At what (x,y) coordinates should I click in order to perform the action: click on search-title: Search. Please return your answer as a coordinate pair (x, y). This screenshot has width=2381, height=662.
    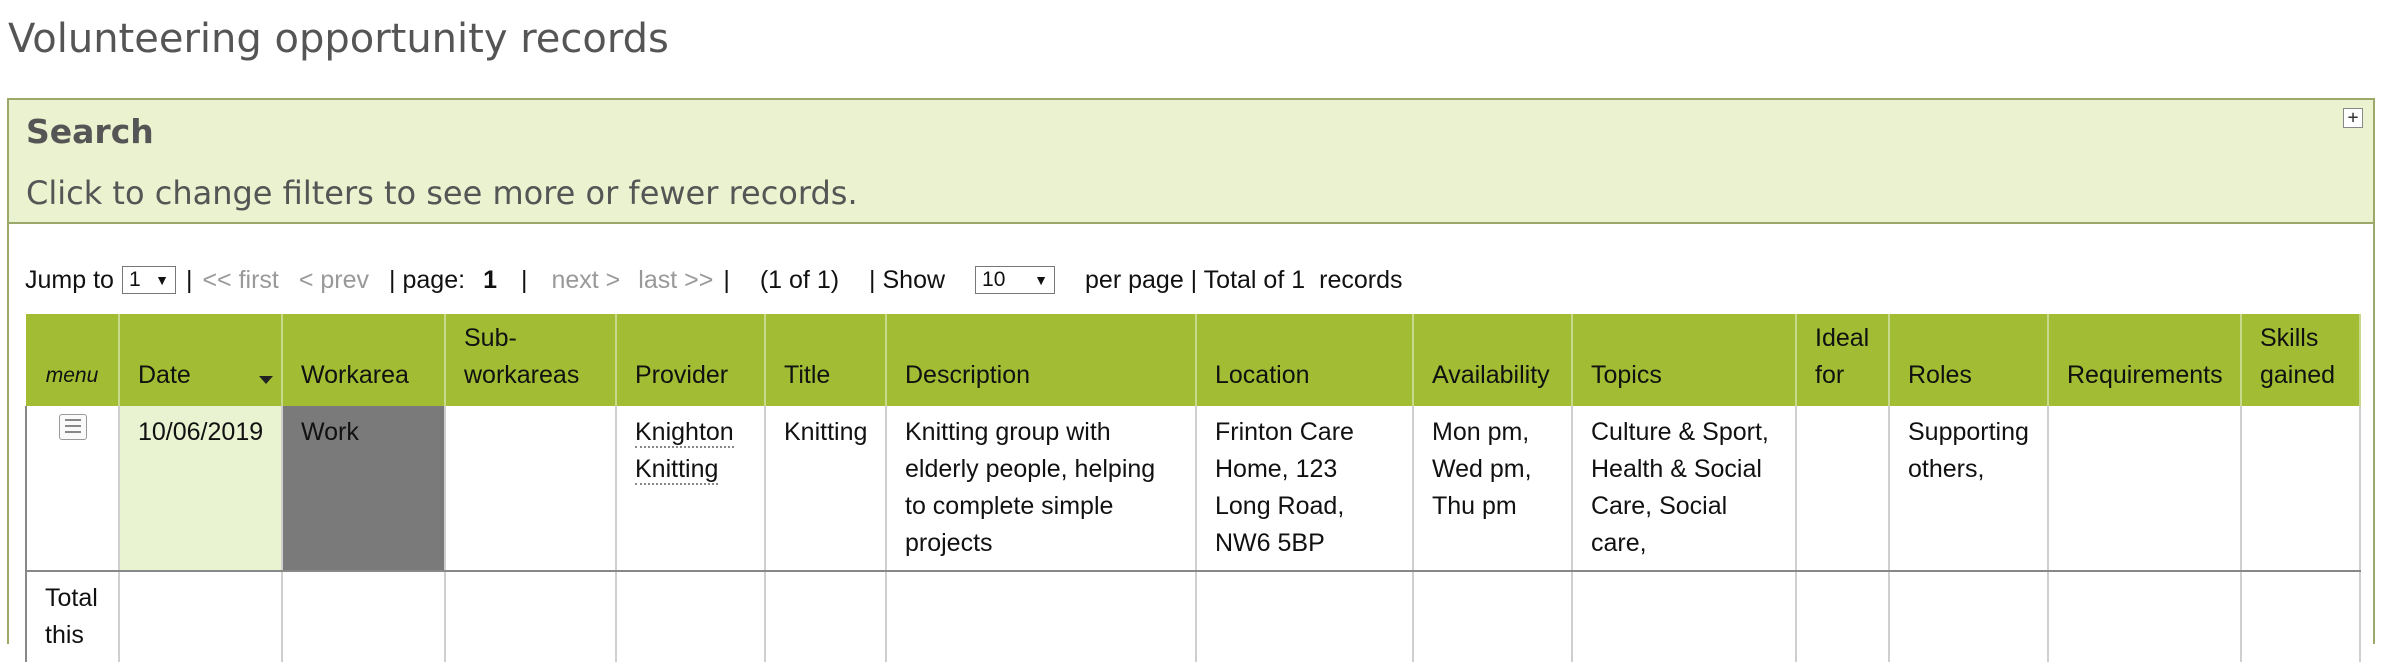
    Looking at the image, I should click on (90, 131).